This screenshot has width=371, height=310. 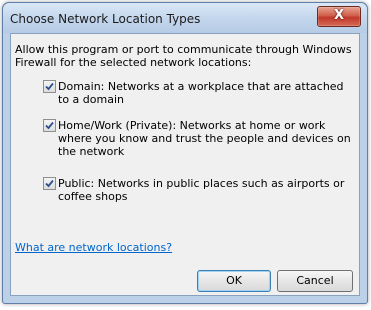 What do you see at coordinates (234, 281) in the screenshot?
I see `ok-button: OK` at bounding box center [234, 281].